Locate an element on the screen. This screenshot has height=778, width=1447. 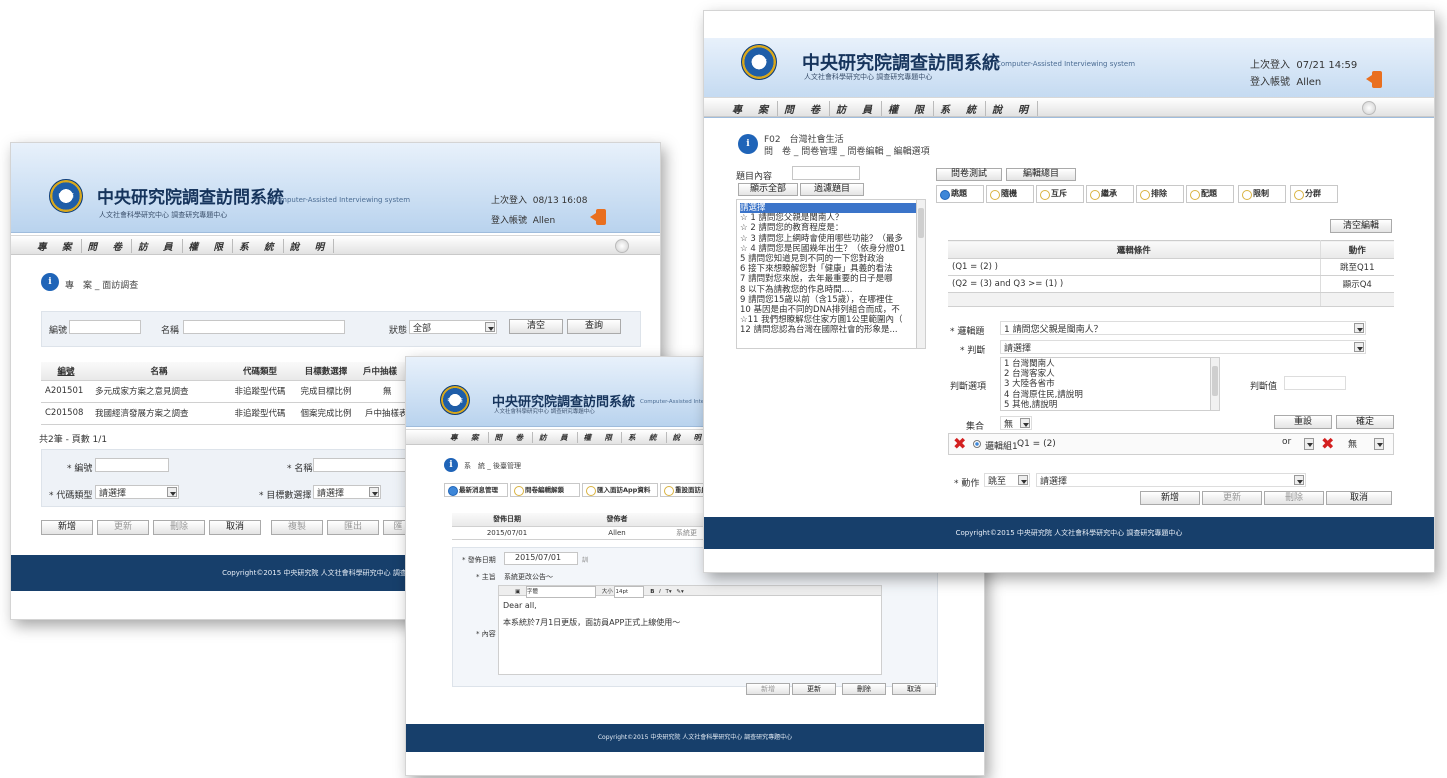
delete-group-icon: ✖ is located at coordinates (959, 444).